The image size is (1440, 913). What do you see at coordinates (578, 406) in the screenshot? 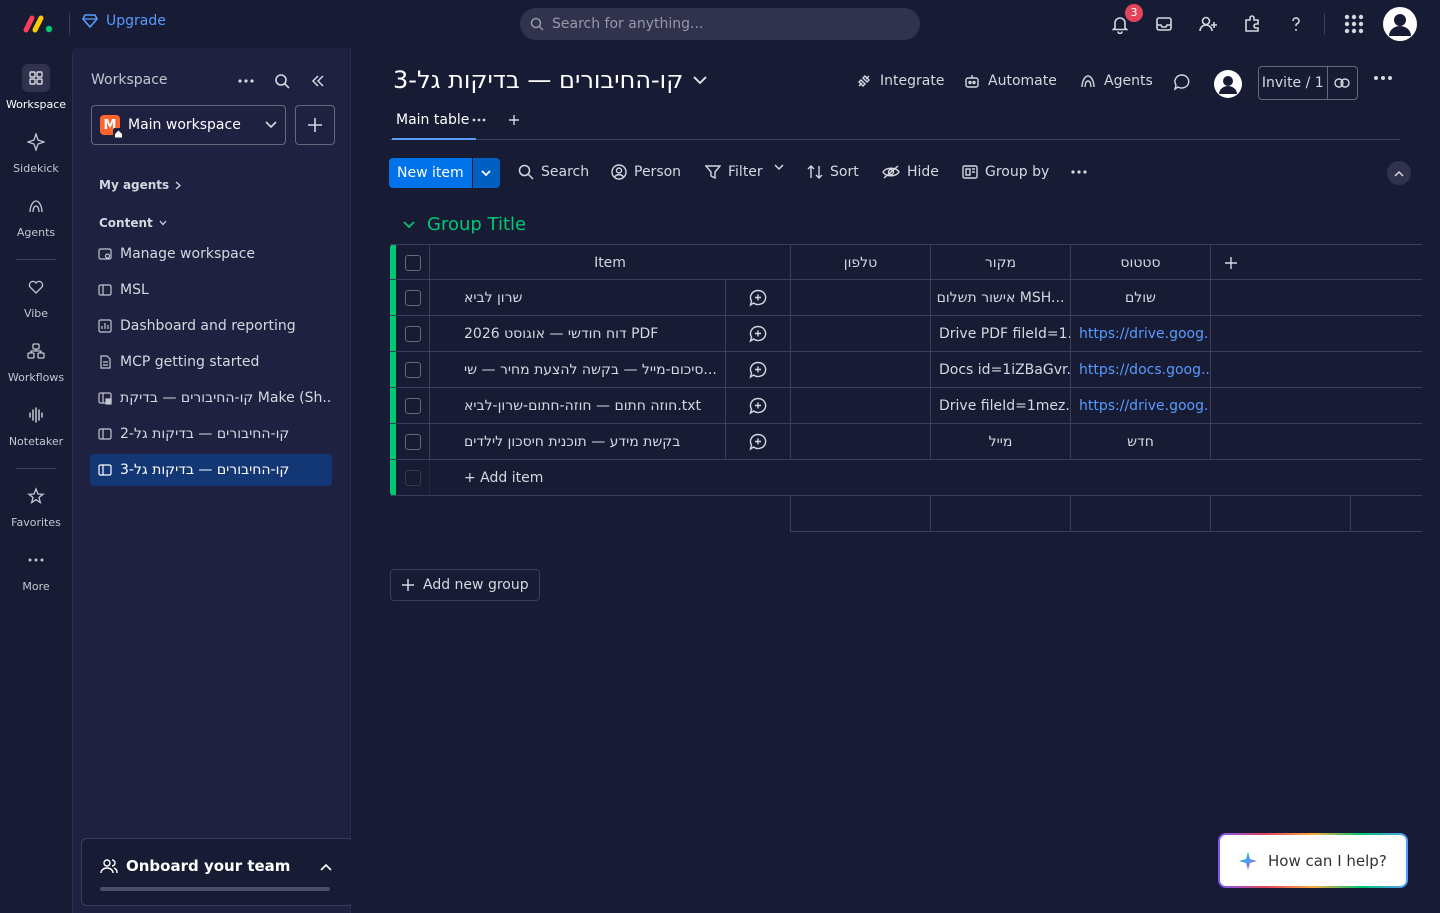
I see `item-name-cell: חוזה חתום — חוזה-חתום-שרון-לביא.txt` at bounding box center [578, 406].